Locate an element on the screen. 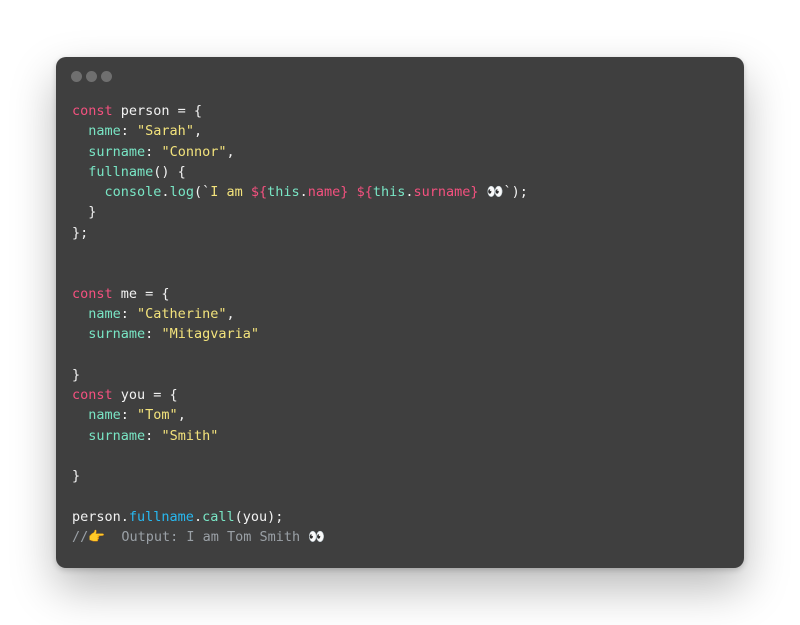 The image size is (800, 625). code-token: "Tom" is located at coordinates (157, 415).